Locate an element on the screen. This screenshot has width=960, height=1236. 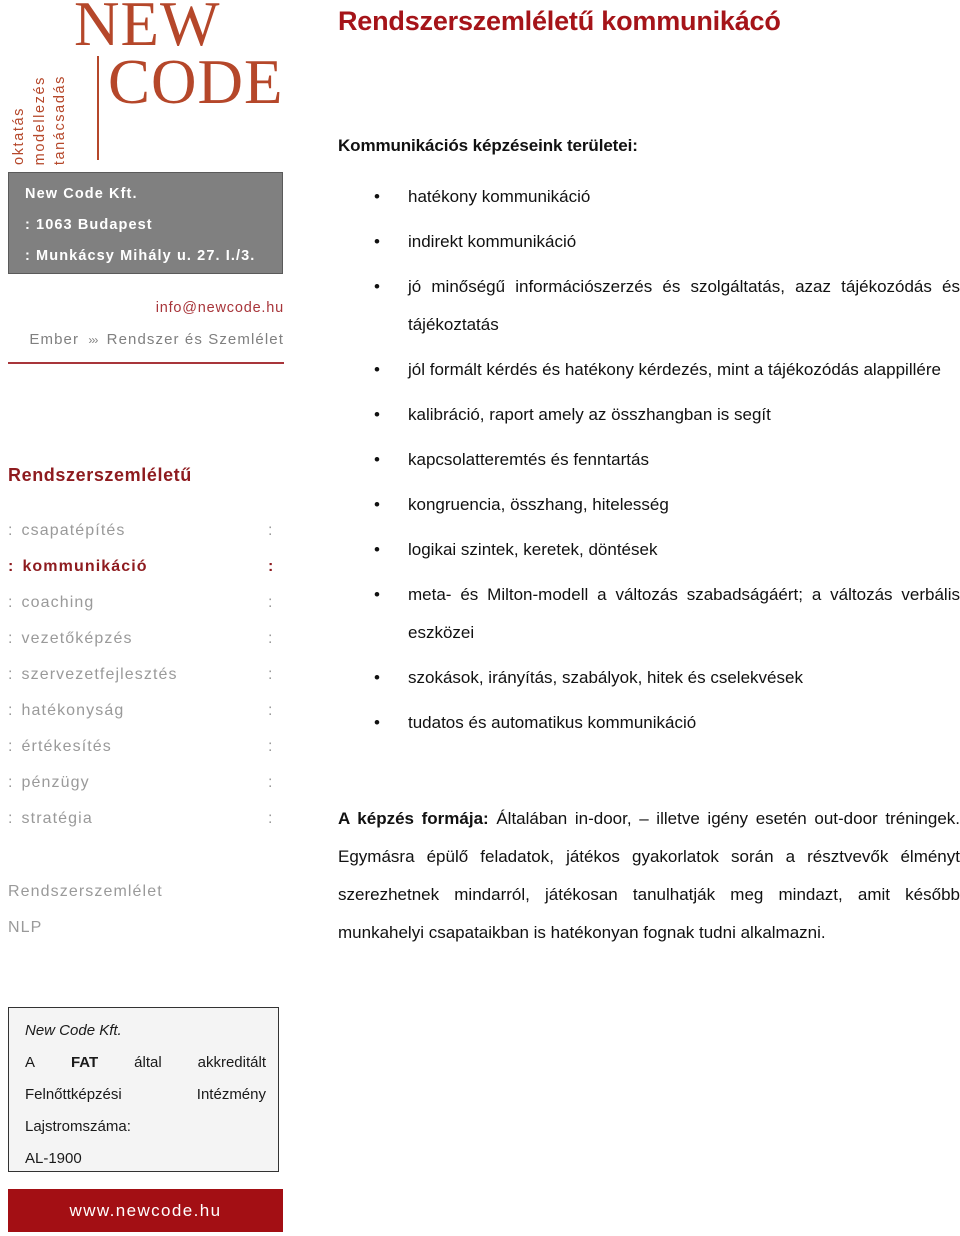
logo-wordmark: NEW CODE is located at coordinates (183, 58).